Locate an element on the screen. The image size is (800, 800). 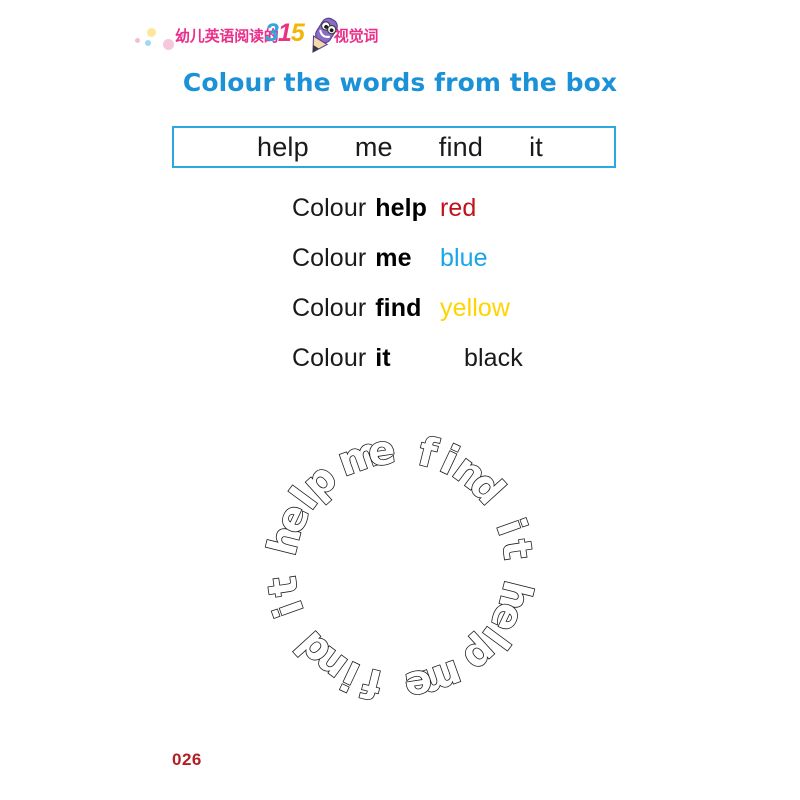
page-number: 026 is located at coordinates (187, 759).